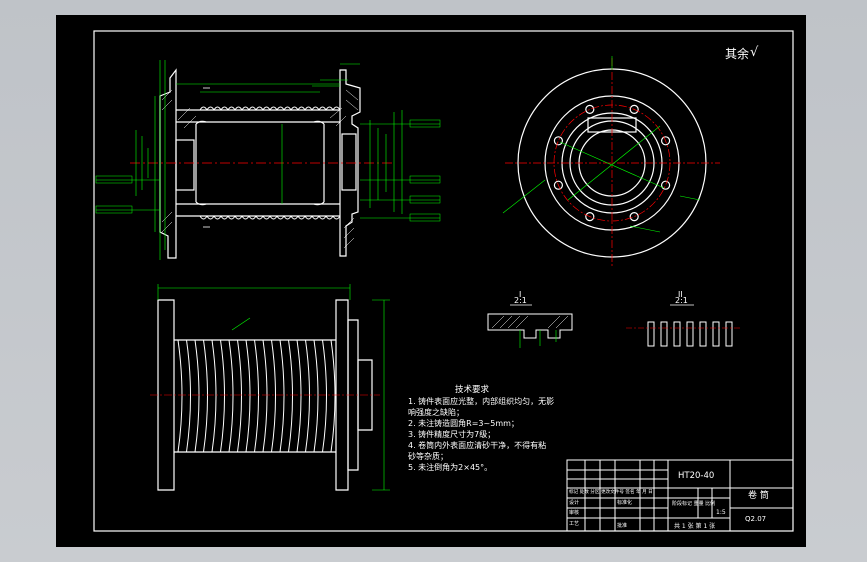 The image size is (867, 562). I want to click on section-view, so click(260, 163).